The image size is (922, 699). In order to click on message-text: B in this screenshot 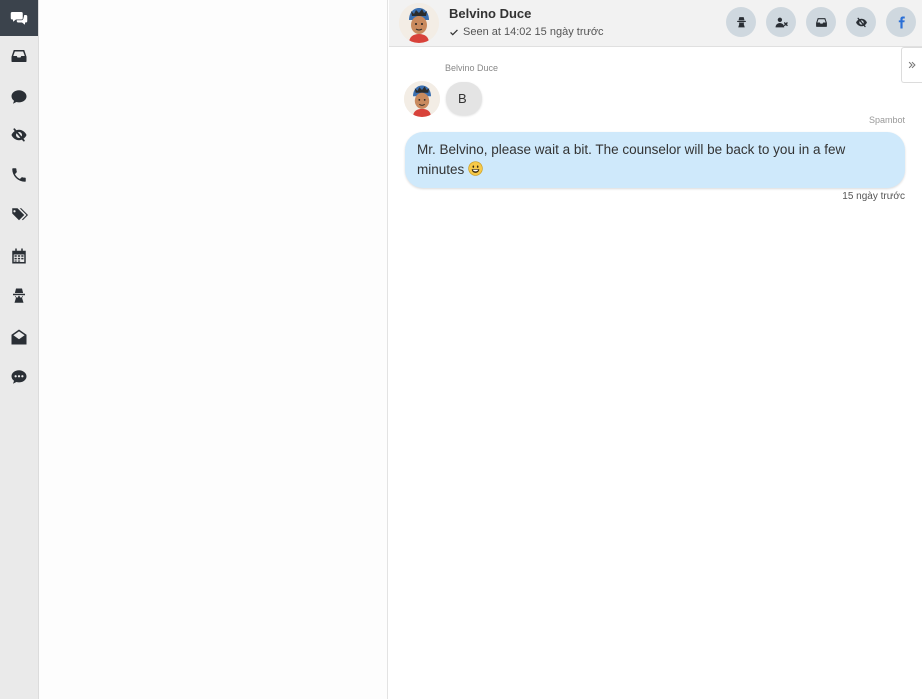, I will do `click(462, 98)`.